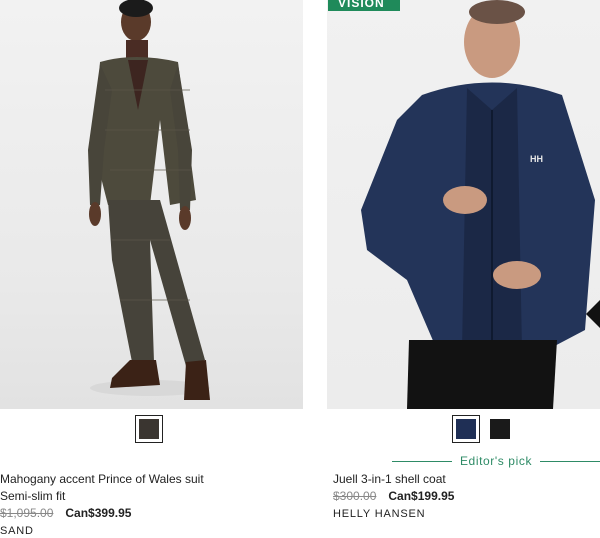 This screenshot has width=600, height=538. I want to click on price-row: $1,095.00 Can$399.95, so click(102, 513).